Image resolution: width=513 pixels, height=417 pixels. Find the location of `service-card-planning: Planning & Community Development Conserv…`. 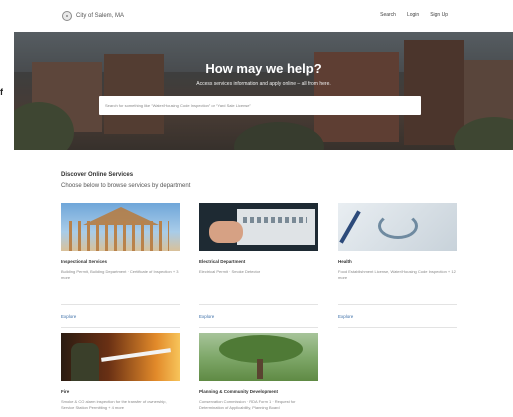

service-card-planning: Planning & Community Development Conserv… is located at coordinates (258, 373).